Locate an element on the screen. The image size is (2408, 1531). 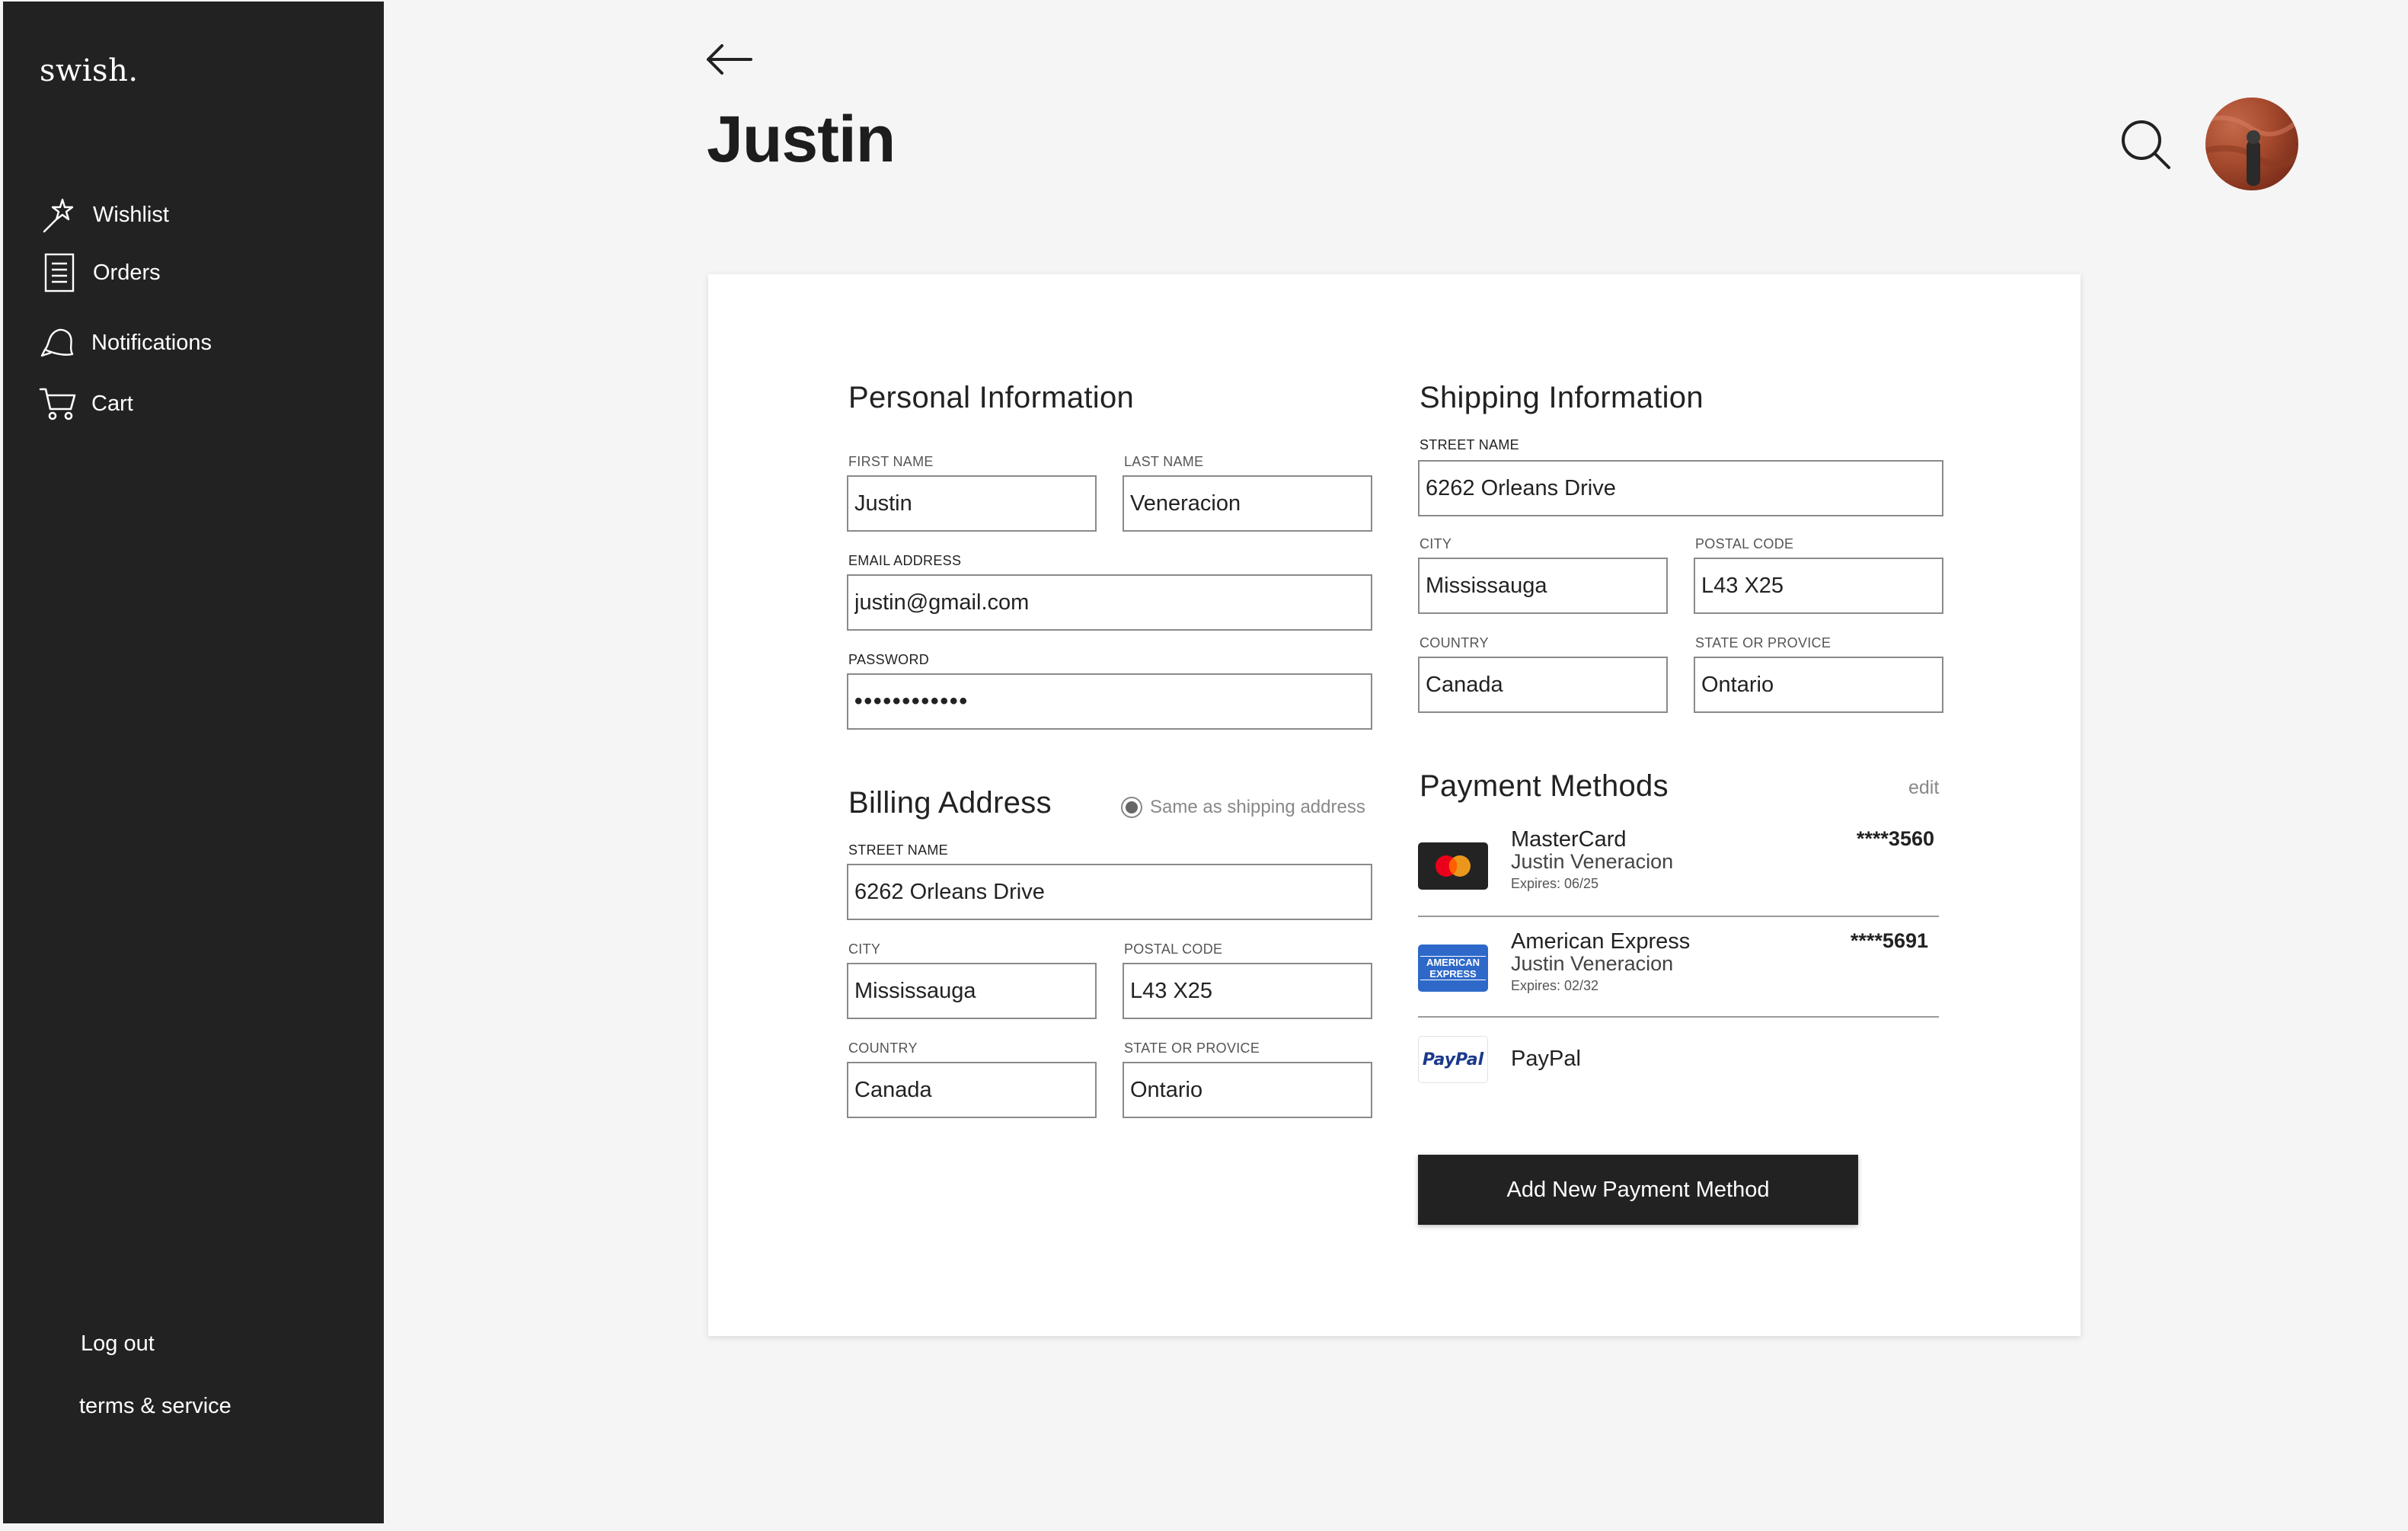
sidebar-item-orders: Orders is located at coordinates (101, 272).